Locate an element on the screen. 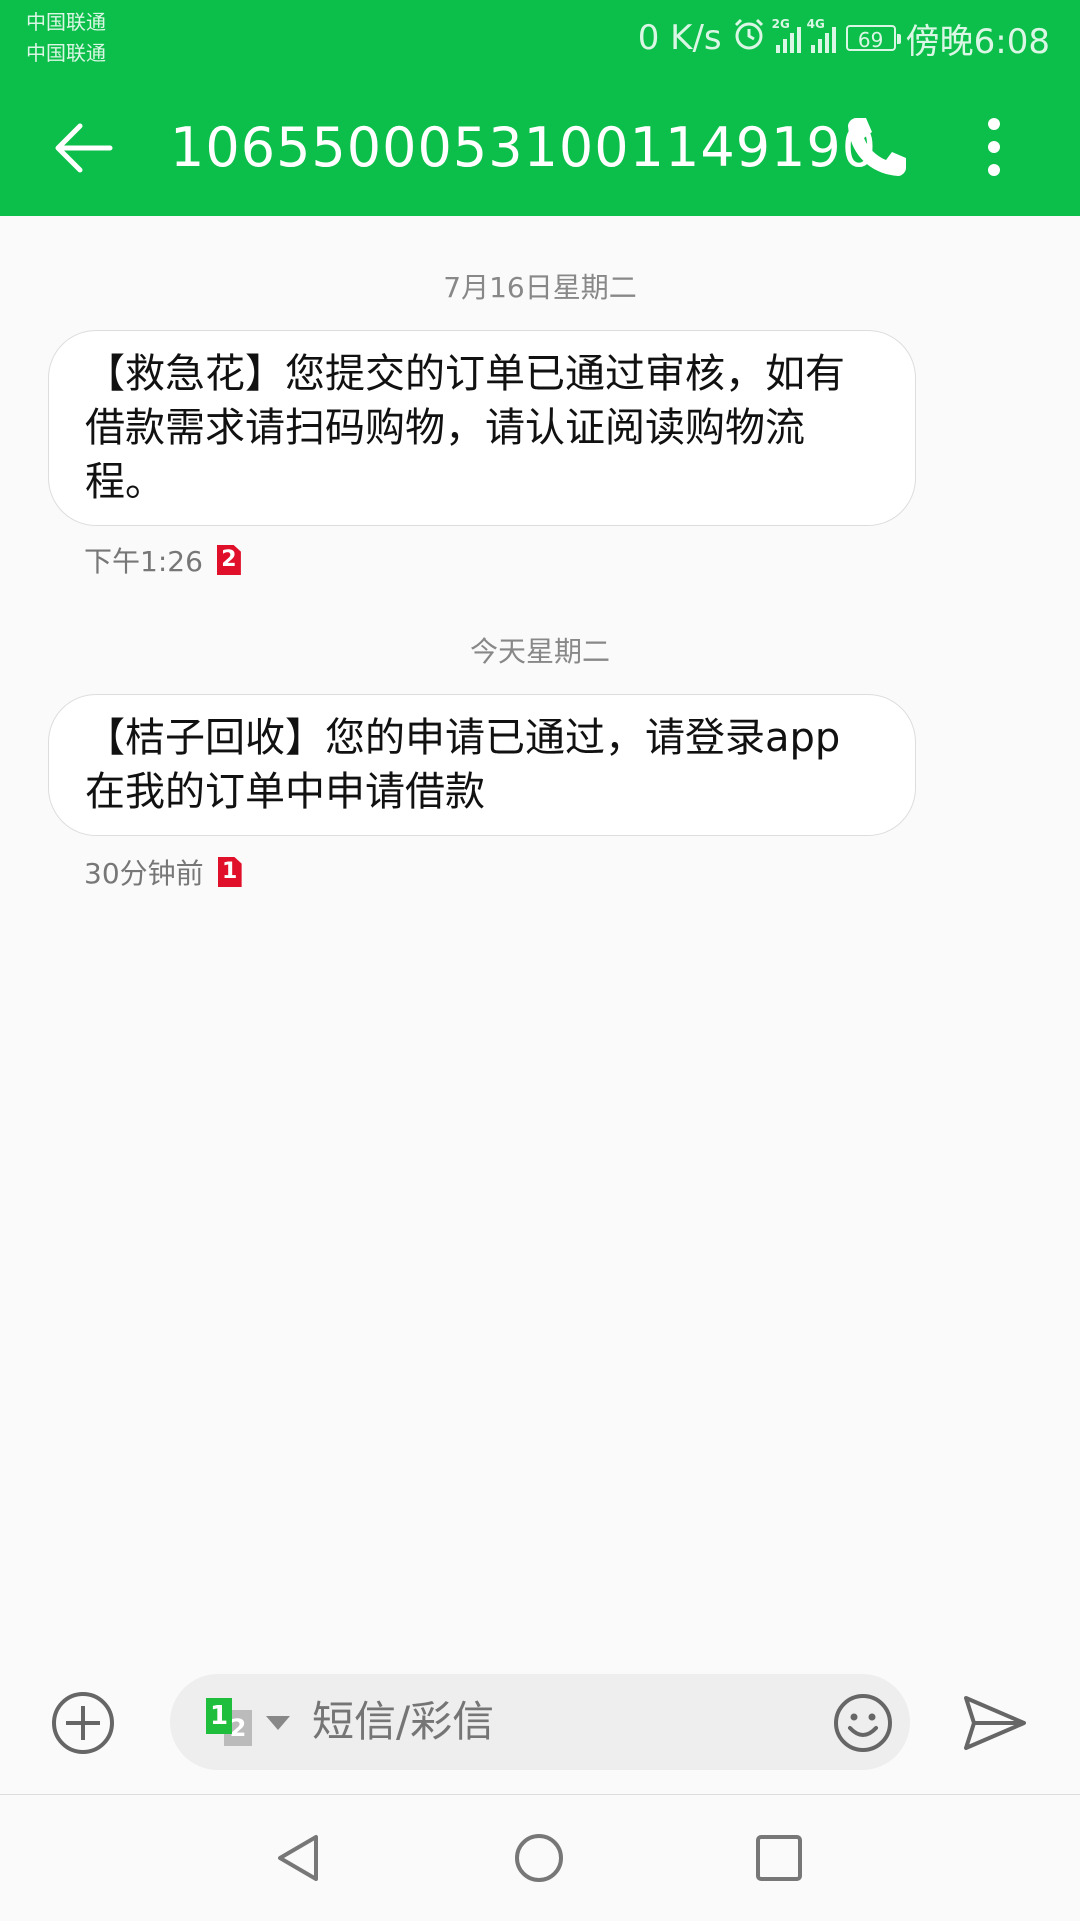 Image resolution: width=1080 pixels, height=1921 pixels. message-input-container: 2 1 is located at coordinates (540, 1722).